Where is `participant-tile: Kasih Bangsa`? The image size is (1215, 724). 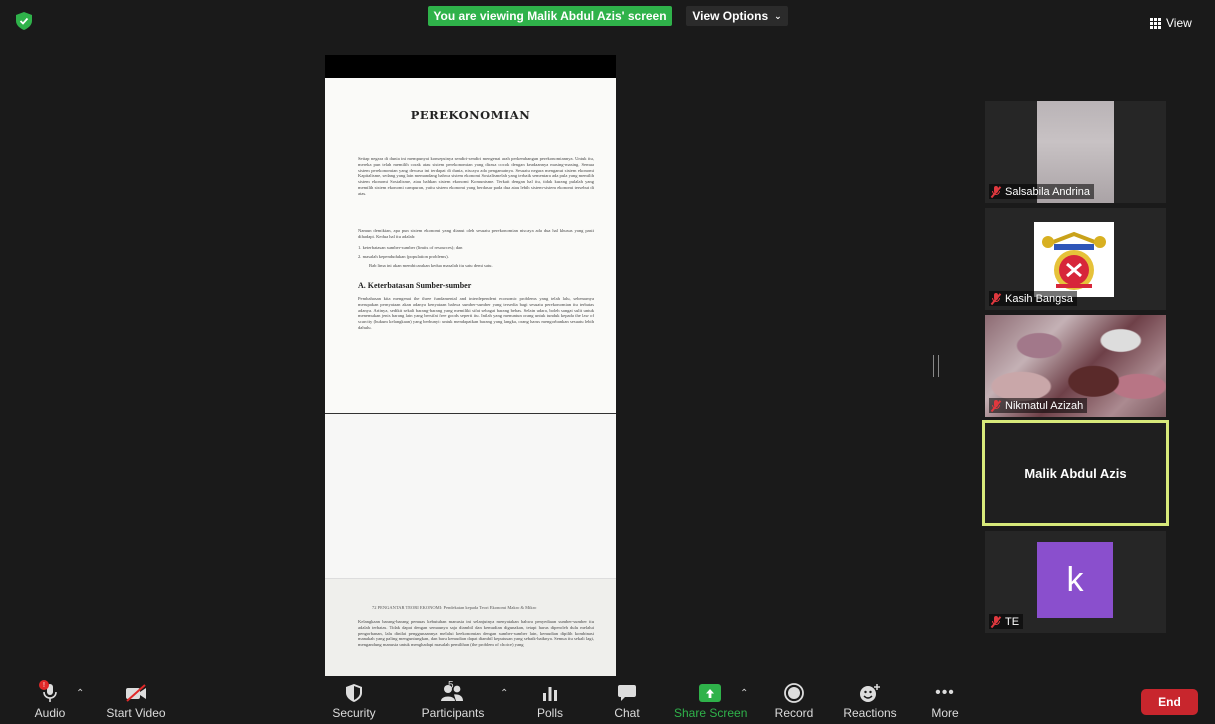
participant-tile: Kasih Bangsa is located at coordinates (1075, 259).